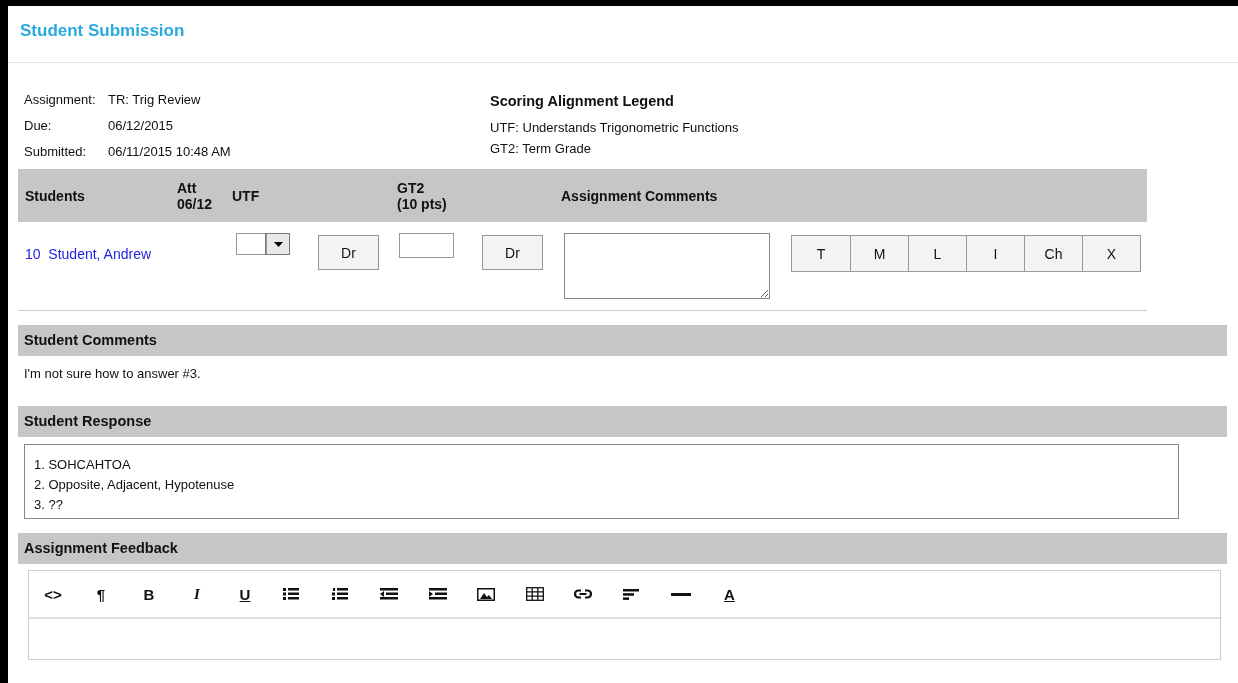 The width and height of the screenshot is (1238, 683). What do you see at coordinates (170, 151) in the screenshot?
I see `detail-value: 06/11/2015 10:48 AM` at bounding box center [170, 151].